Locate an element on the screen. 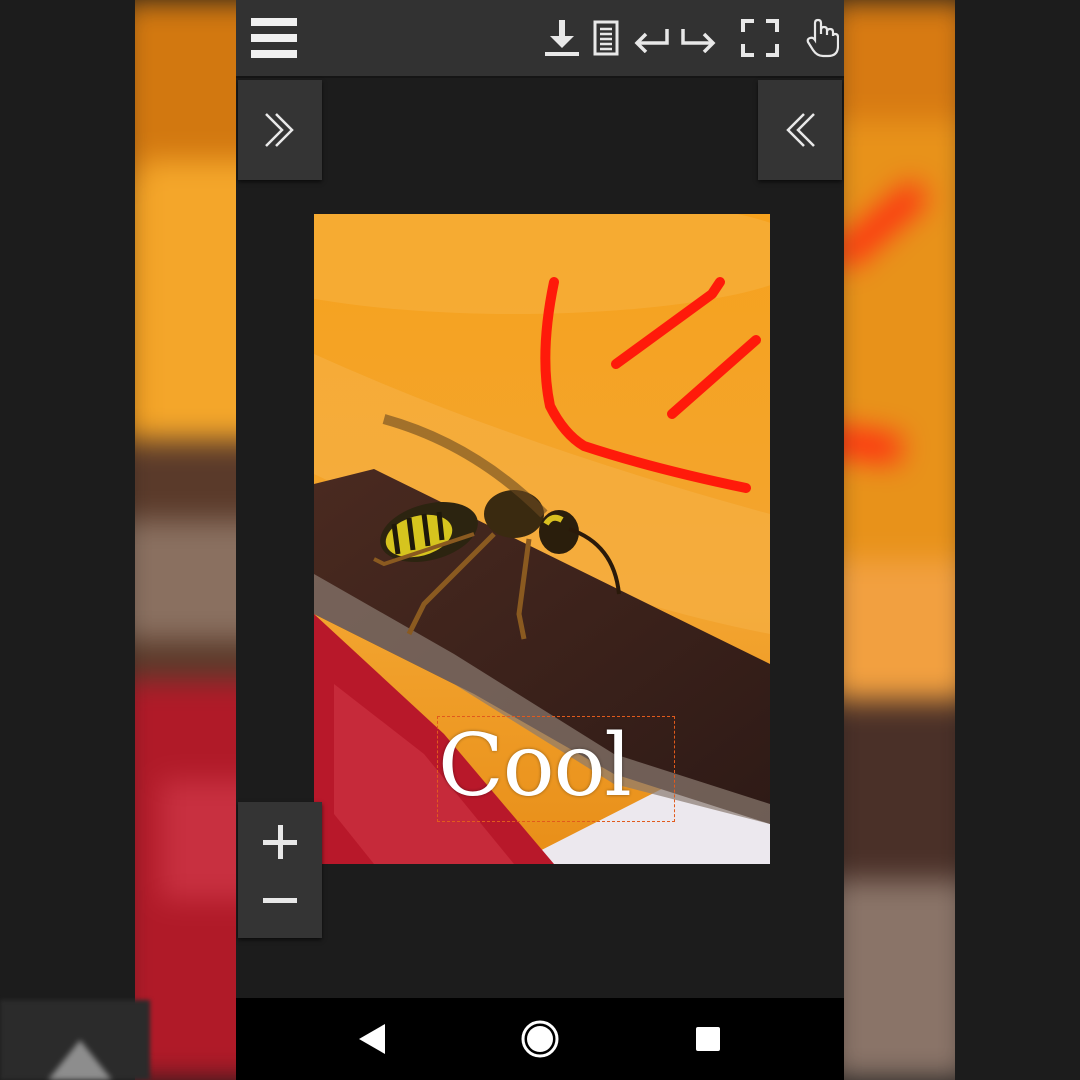  zoom-out-button is located at coordinates (280, 900).